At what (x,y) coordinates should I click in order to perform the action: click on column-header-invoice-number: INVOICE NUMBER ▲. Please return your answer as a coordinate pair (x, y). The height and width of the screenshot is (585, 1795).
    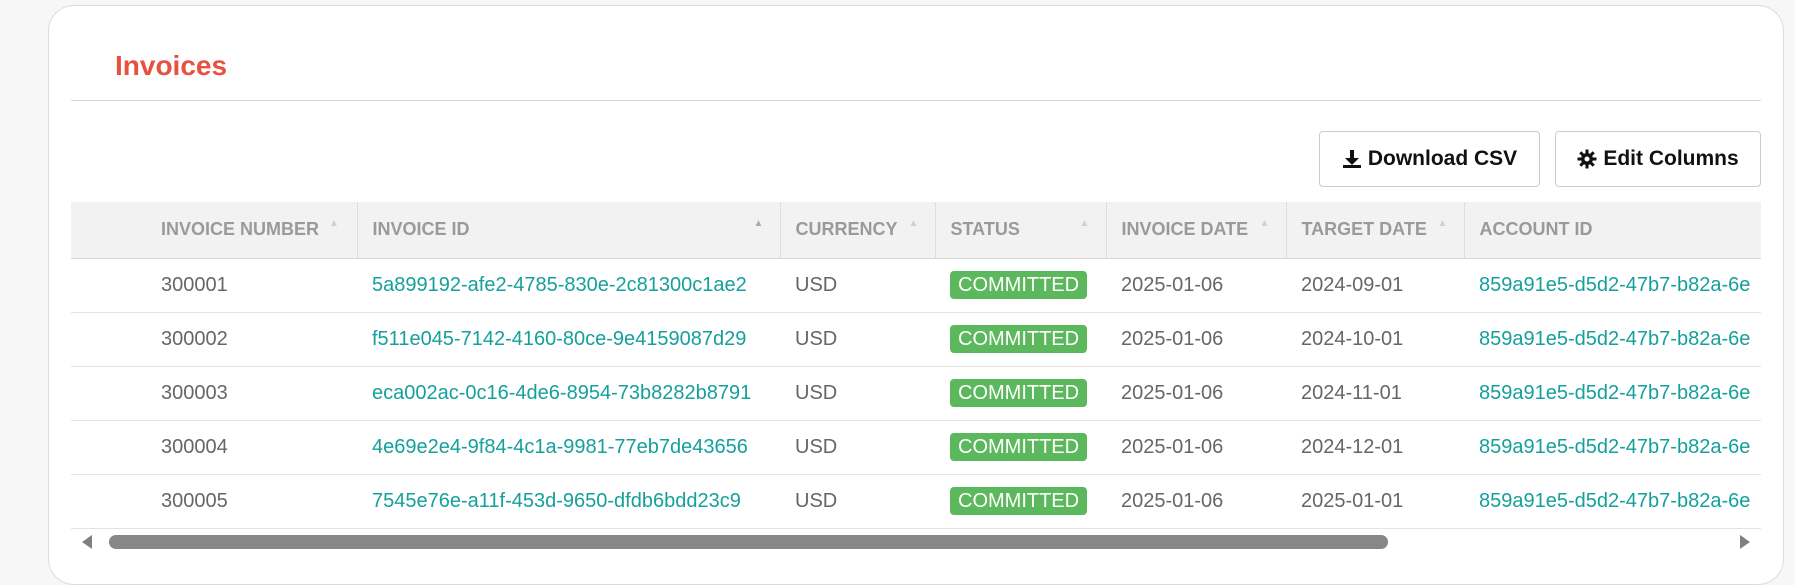
    Looking at the image, I should click on (214, 230).